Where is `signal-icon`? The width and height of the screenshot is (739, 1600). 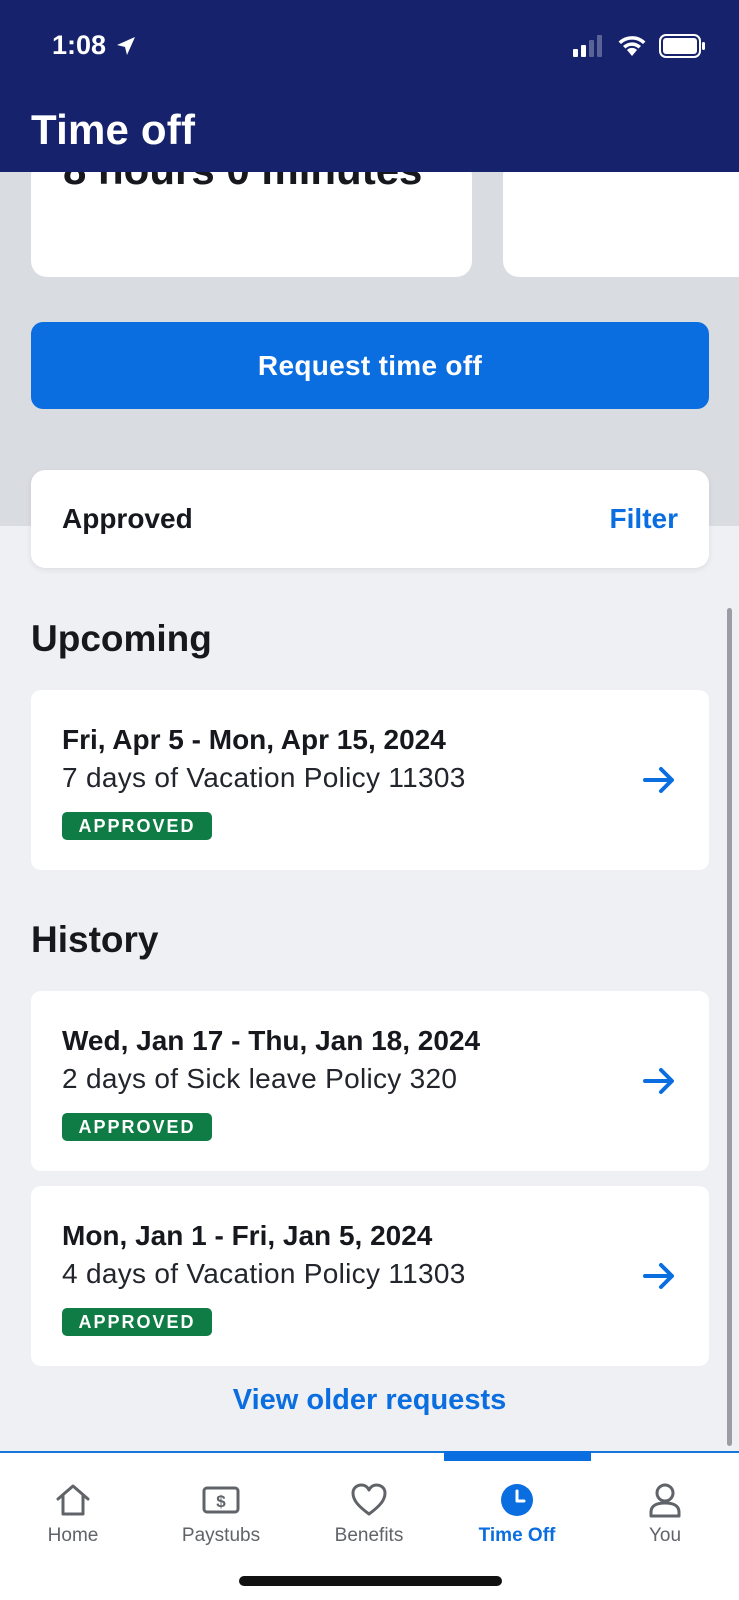
signal-icon is located at coordinates (587, 46).